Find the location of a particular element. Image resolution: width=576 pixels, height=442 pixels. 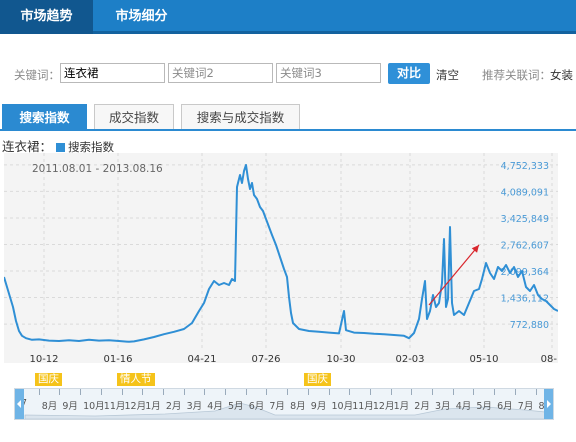

tab-market-trend: 市场趋势 is located at coordinates (46, 17).